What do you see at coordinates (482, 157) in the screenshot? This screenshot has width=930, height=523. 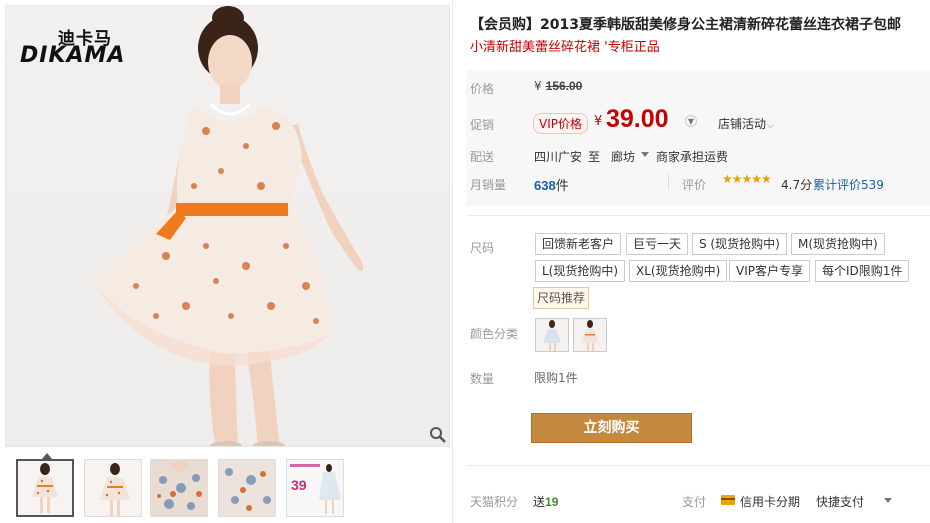 I see `shipping-label: 配送` at bounding box center [482, 157].